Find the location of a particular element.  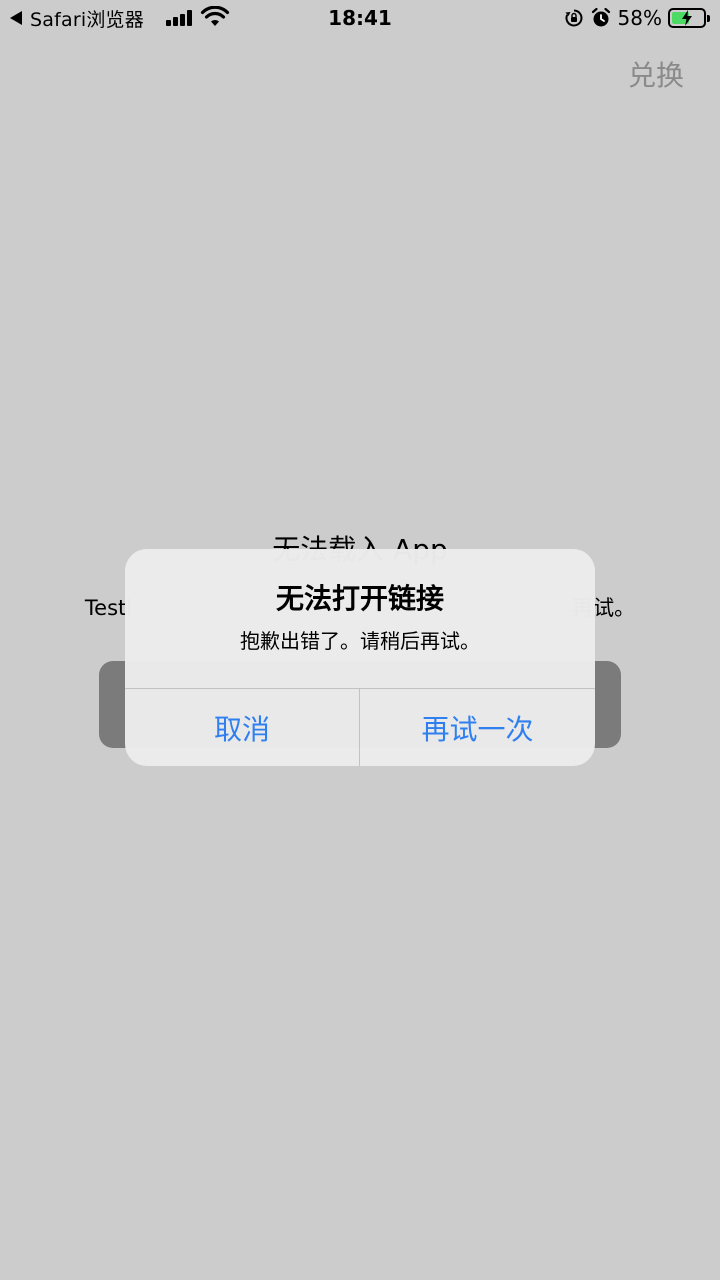

status-bar: Safari浏览器 18:41 58% is located at coordinates (360, 20).